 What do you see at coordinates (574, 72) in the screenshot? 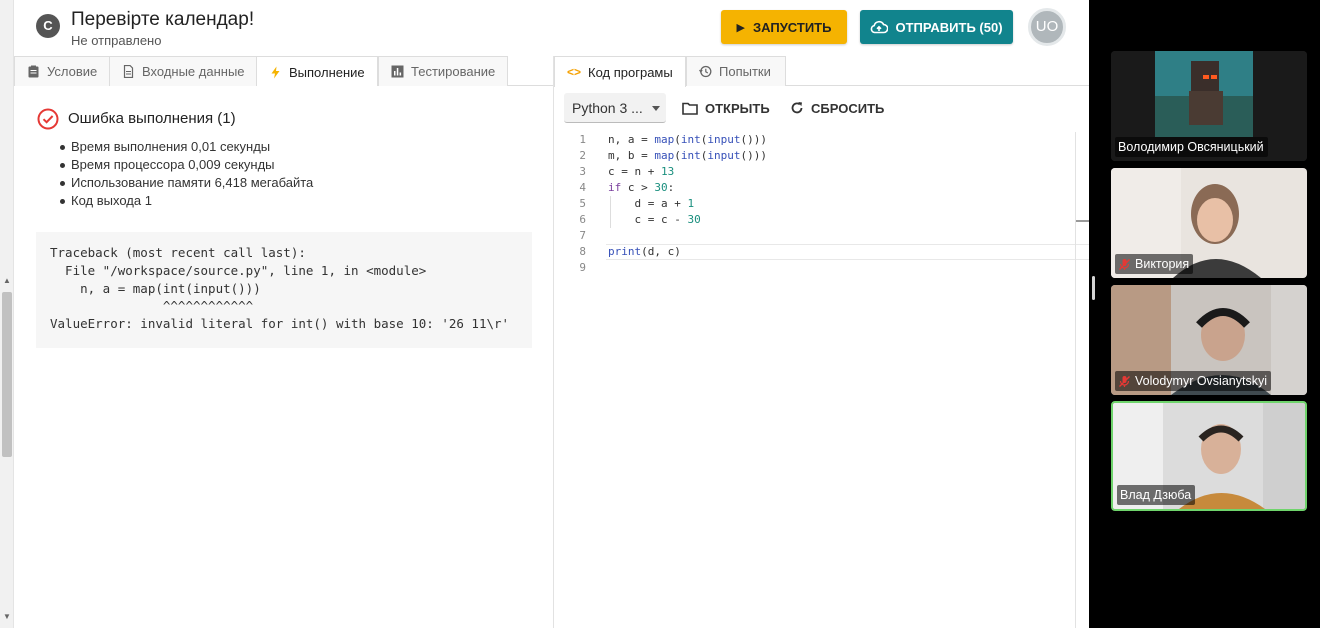
I see `code-icon: <>` at bounding box center [574, 72].